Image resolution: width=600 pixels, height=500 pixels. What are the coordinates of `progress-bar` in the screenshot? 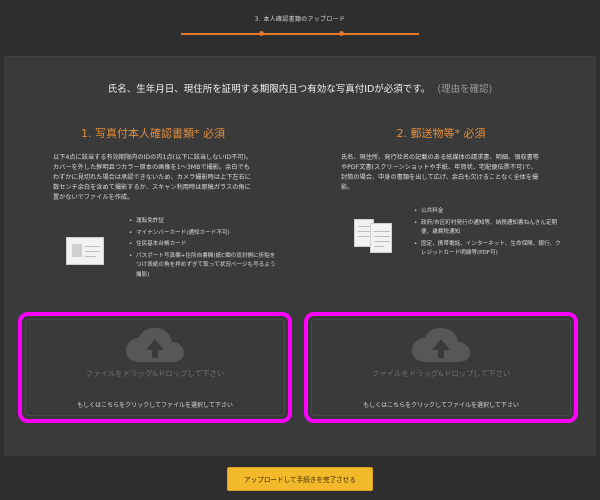 It's located at (300, 33).